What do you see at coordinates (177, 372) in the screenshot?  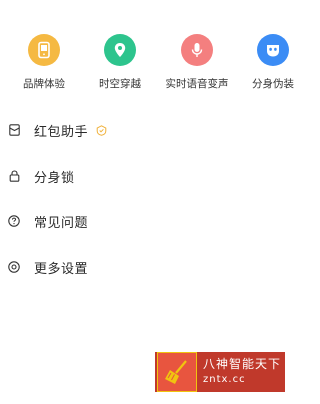 I see `broom-logo-icon` at bounding box center [177, 372].